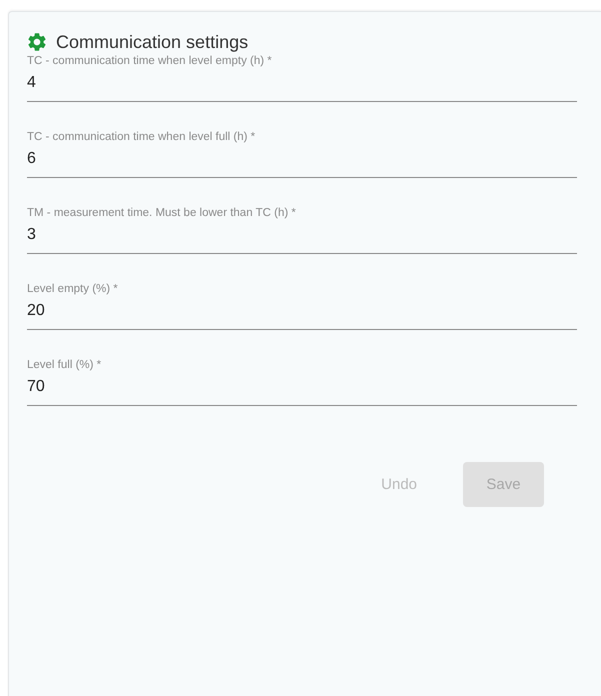 This screenshot has height=696, width=601. What do you see at coordinates (302, 237) in the screenshot?
I see `input-field: 3` at bounding box center [302, 237].